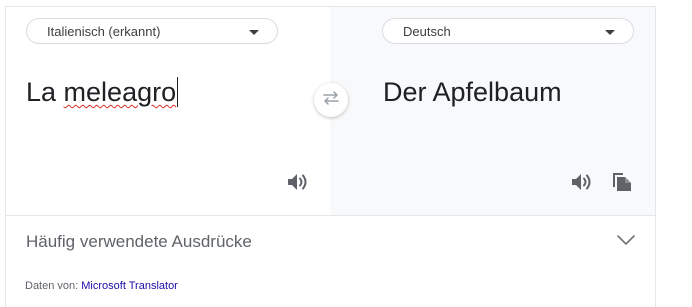 The height and width of the screenshot is (307, 692). I want to click on listen-translation-button, so click(582, 184).